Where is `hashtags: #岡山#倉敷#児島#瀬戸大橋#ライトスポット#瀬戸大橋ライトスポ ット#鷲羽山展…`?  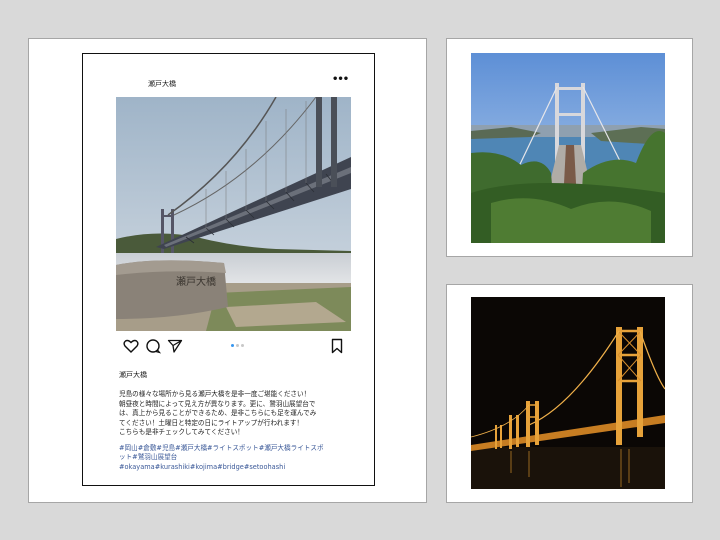 hashtags: #岡山#倉敷#児島#瀬戸大橋#ライトスポット#瀬戸大橋ライトスポ ット#鷲羽山展… is located at coordinates (230, 458).